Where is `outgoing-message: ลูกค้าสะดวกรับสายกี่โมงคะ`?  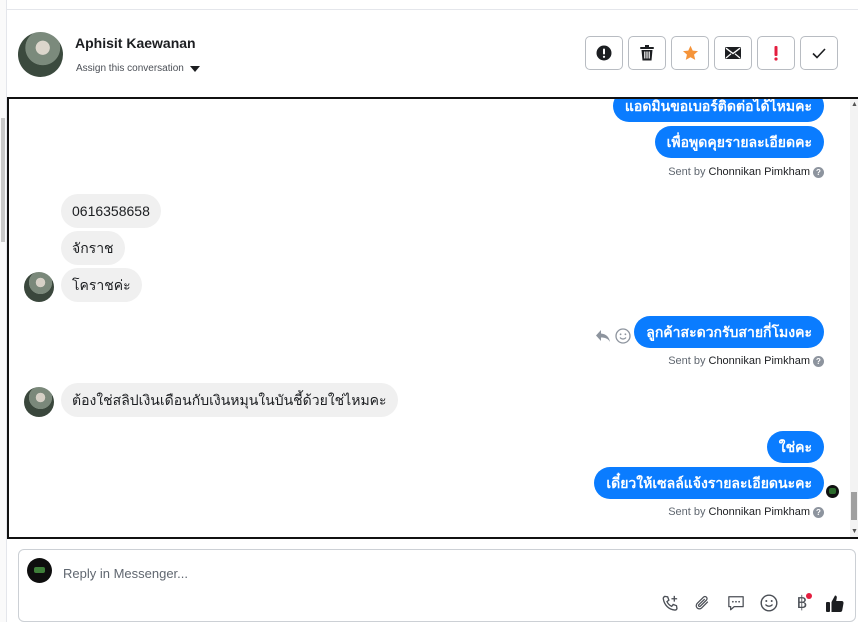 outgoing-message: ลูกค้าสะดวกรับสายกี่โมงคะ is located at coordinates (729, 332).